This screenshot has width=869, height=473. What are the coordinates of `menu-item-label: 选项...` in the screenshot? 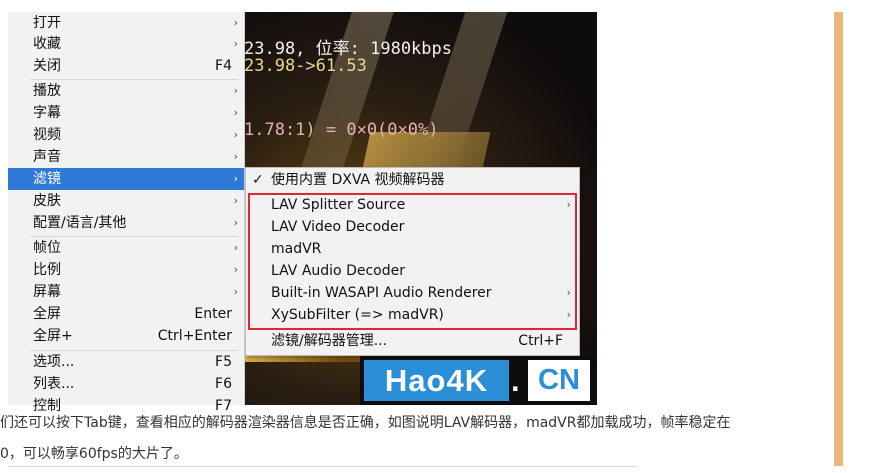 It's located at (54, 362).